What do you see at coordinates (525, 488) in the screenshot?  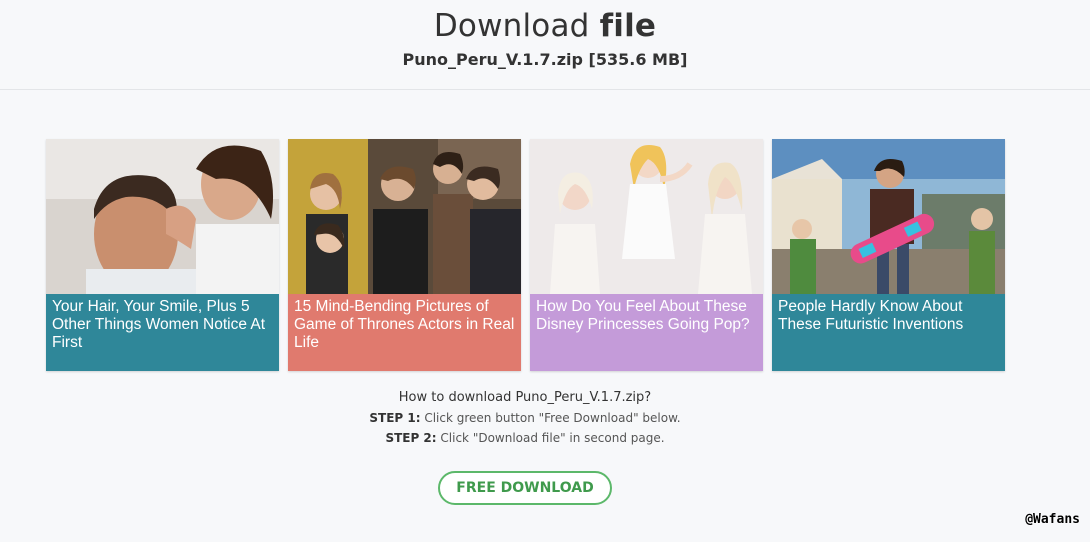 I see `free-download-button: FREE DOWNLOAD` at bounding box center [525, 488].